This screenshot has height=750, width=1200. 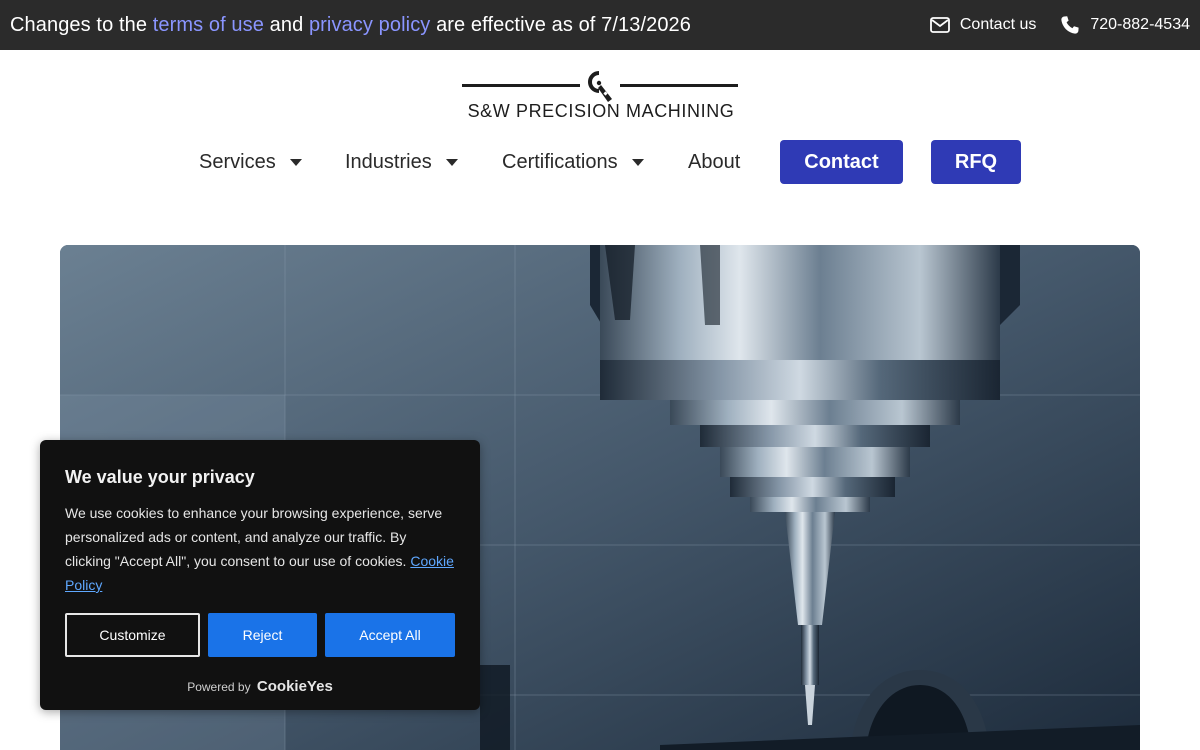 I want to click on phone-link: 720-882-4534, so click(x=1125, y=25).